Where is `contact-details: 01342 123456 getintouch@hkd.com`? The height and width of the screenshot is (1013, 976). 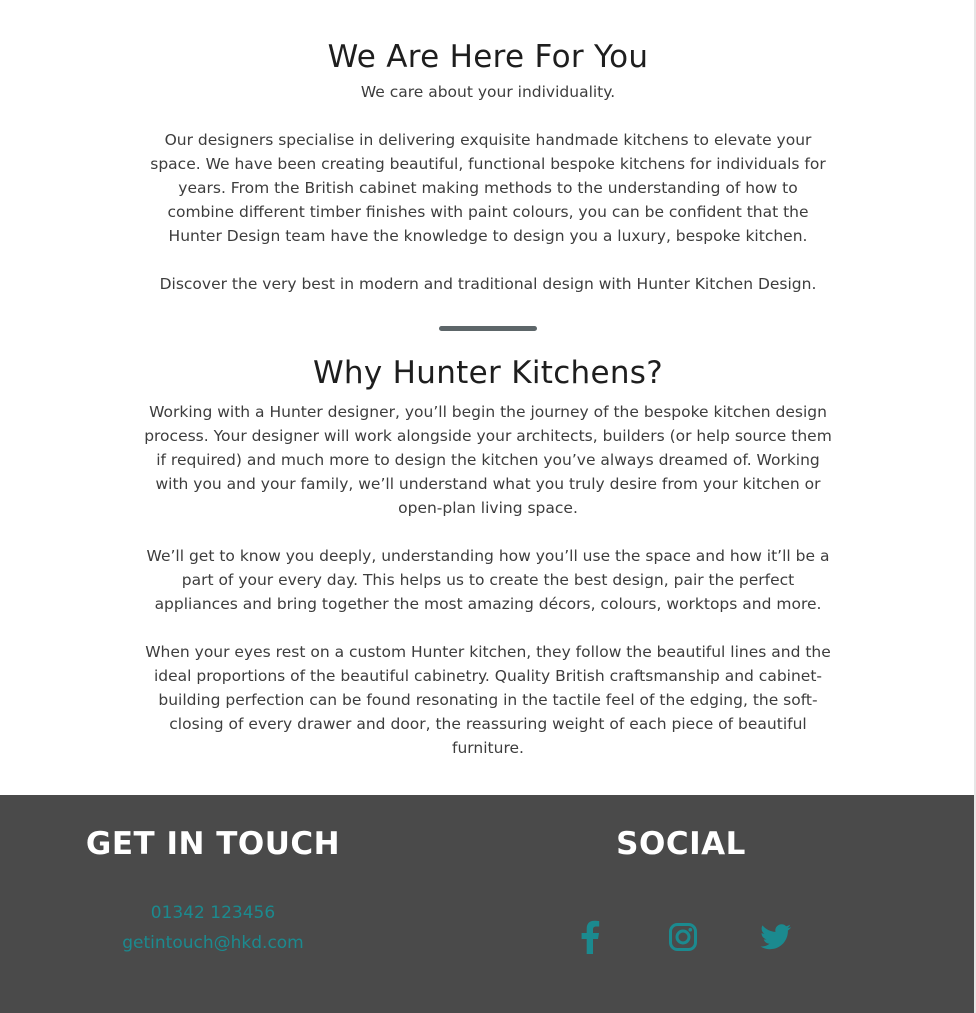
contact-details: 01342 123456 getintouch@hkd.com is located at coordinates (213, 928).